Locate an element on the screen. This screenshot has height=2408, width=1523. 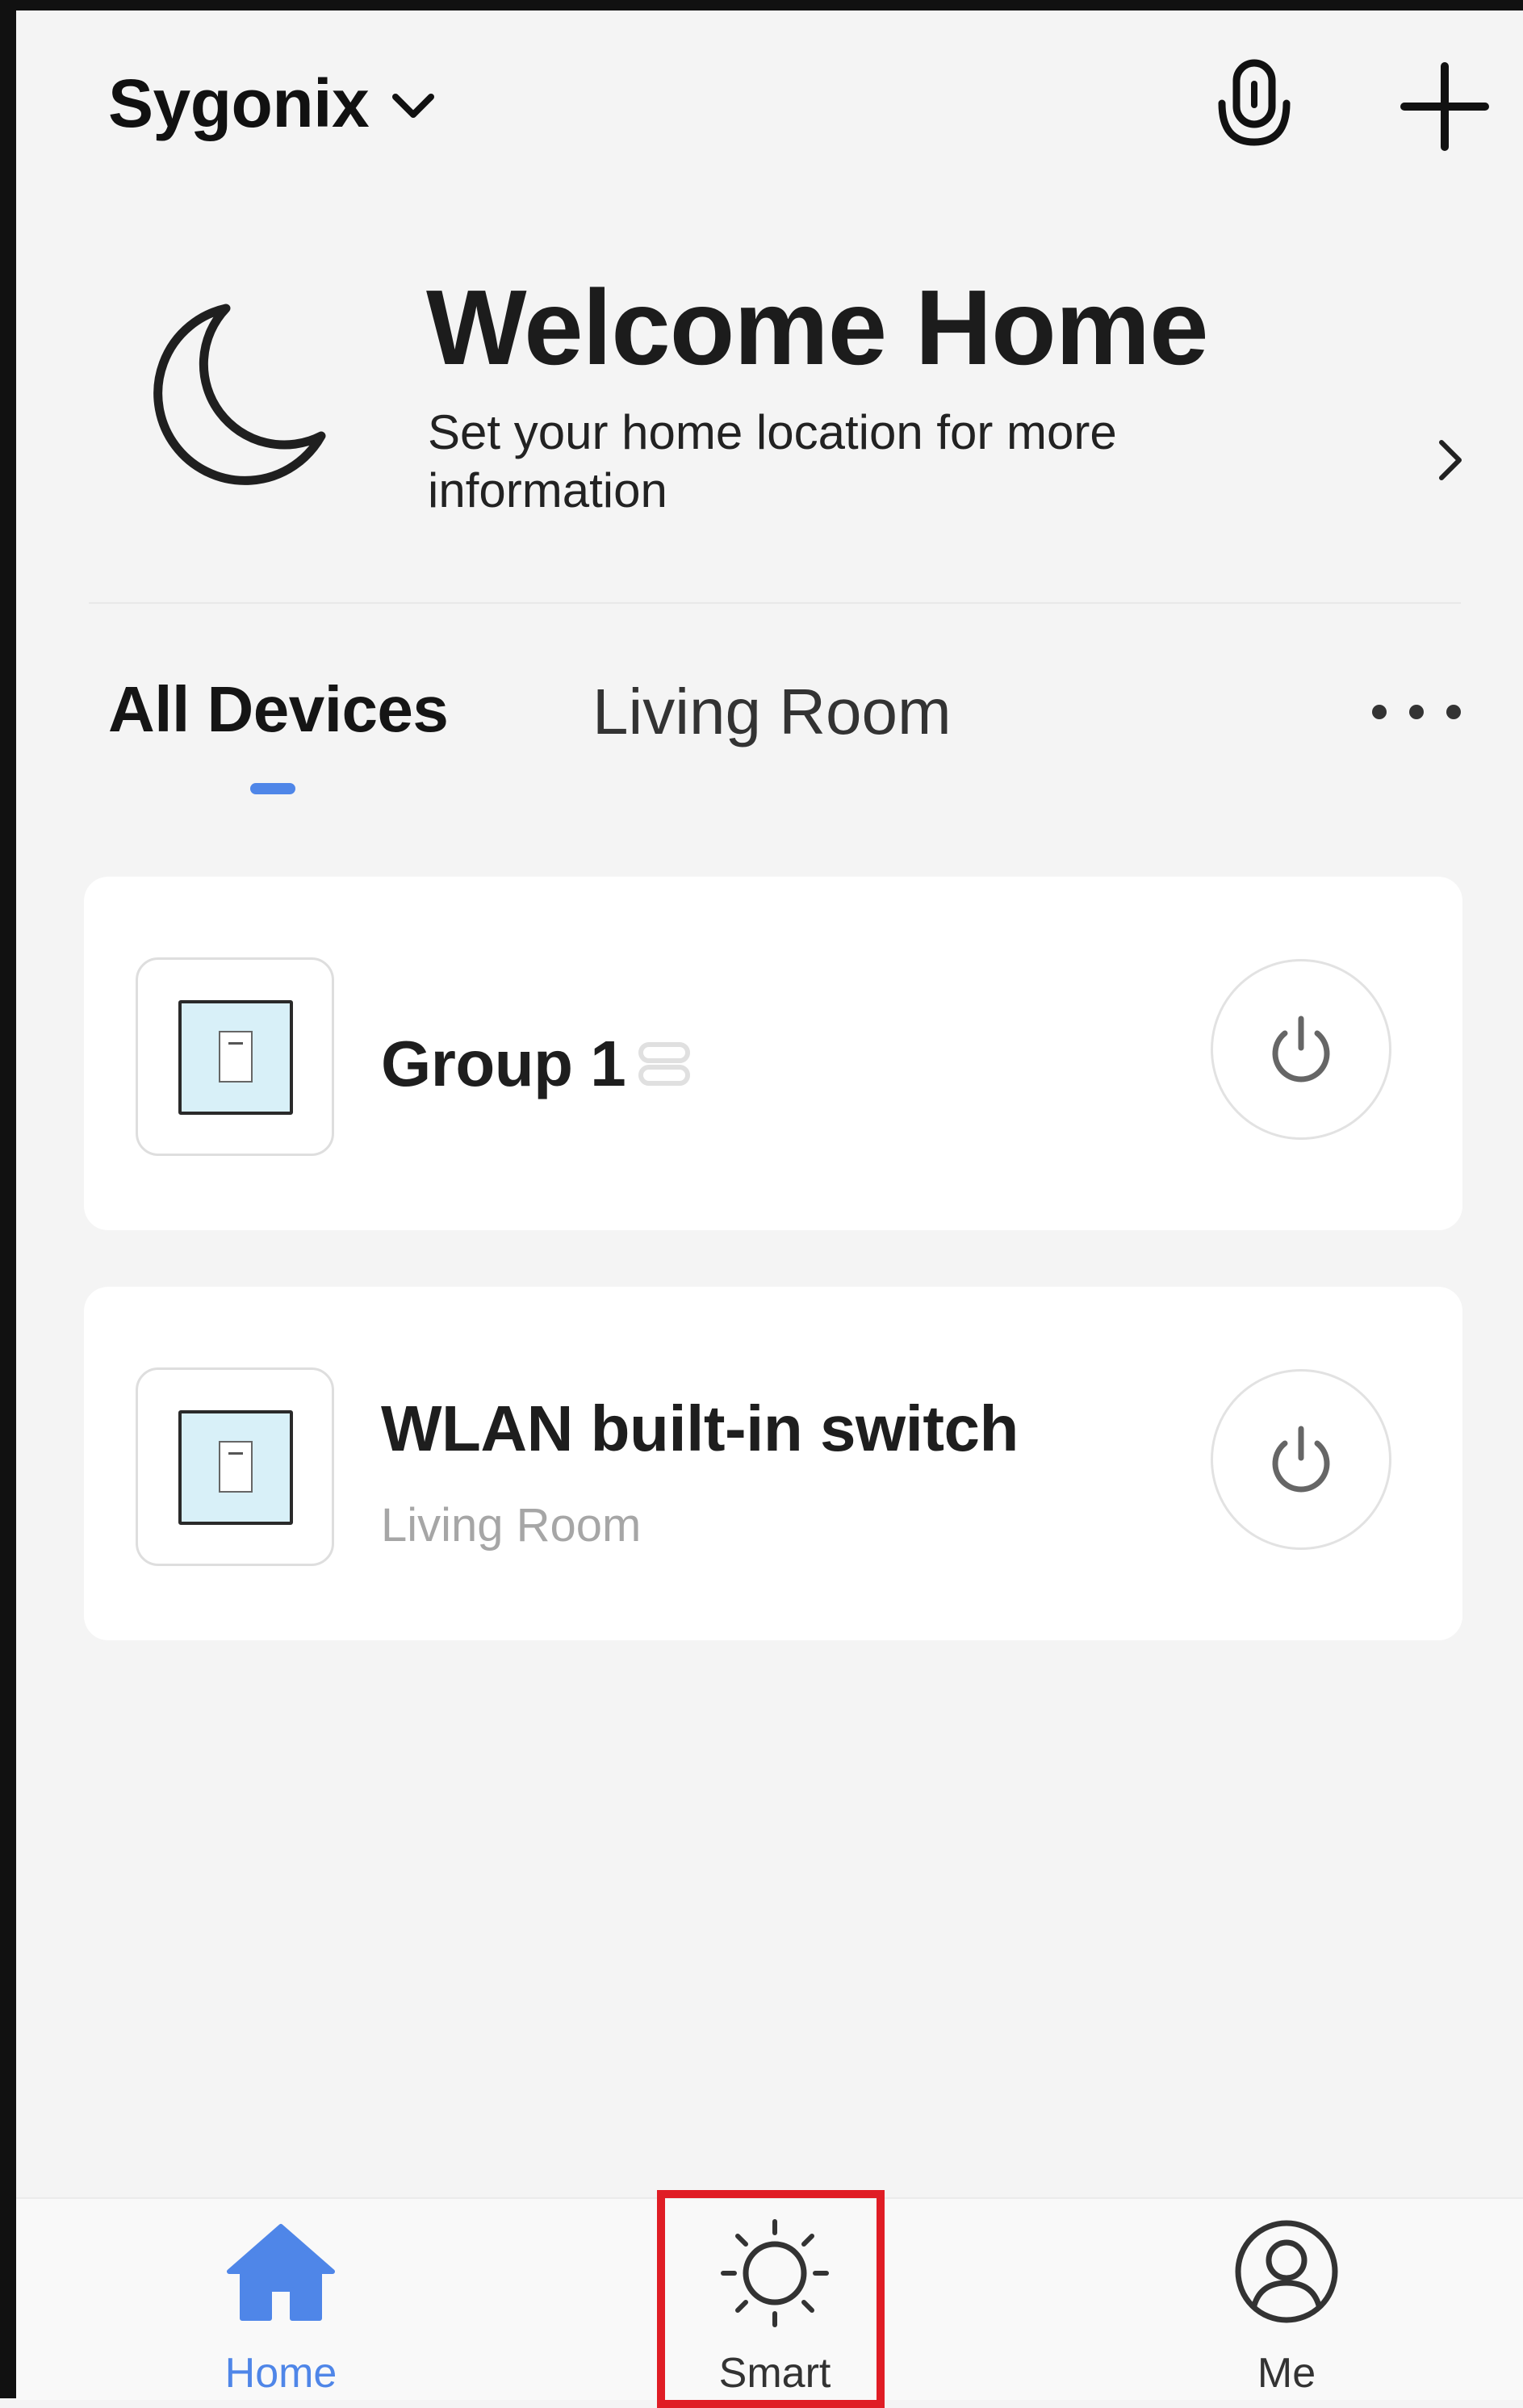
add-device-button is located at coordinates (1444, 106).